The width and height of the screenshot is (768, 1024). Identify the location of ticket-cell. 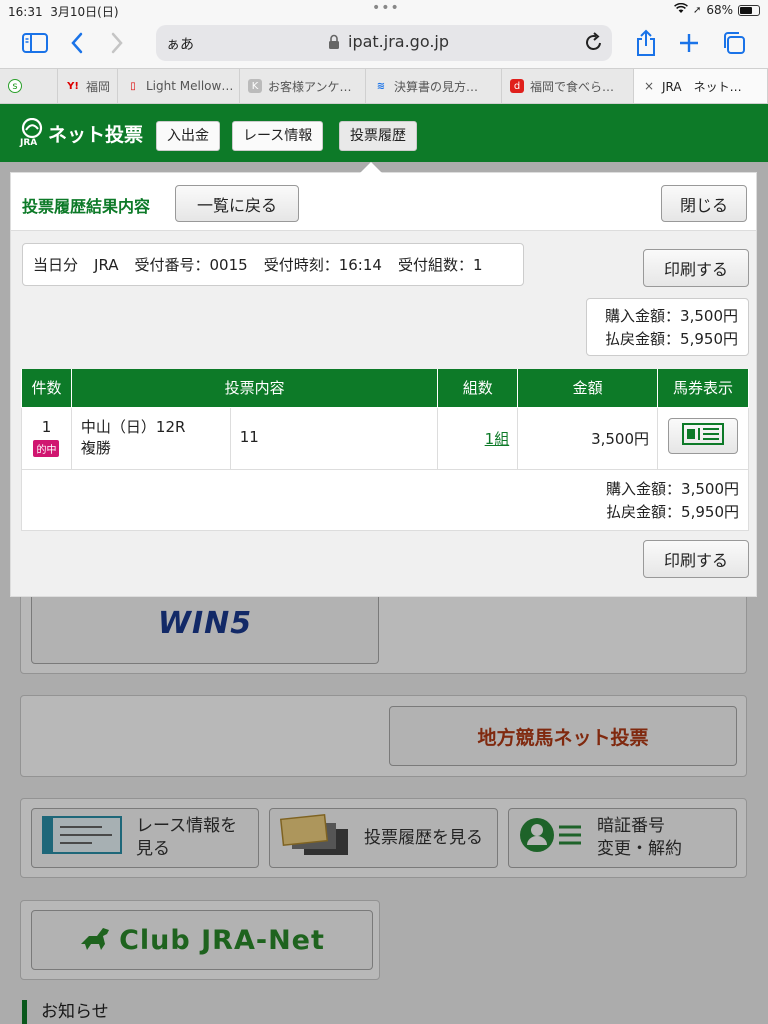
(703, 438).